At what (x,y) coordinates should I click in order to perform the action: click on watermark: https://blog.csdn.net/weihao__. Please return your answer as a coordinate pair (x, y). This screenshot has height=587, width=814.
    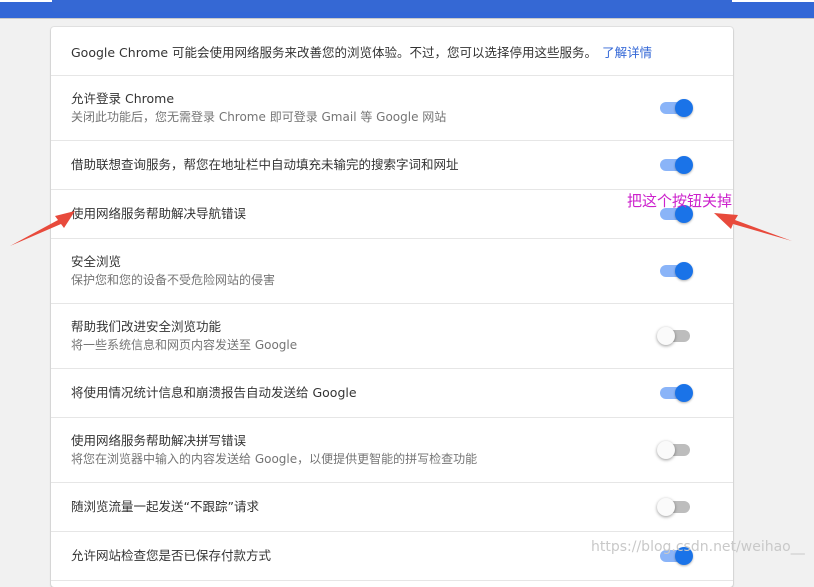
    Looking at the image, I should click on (698, 547).